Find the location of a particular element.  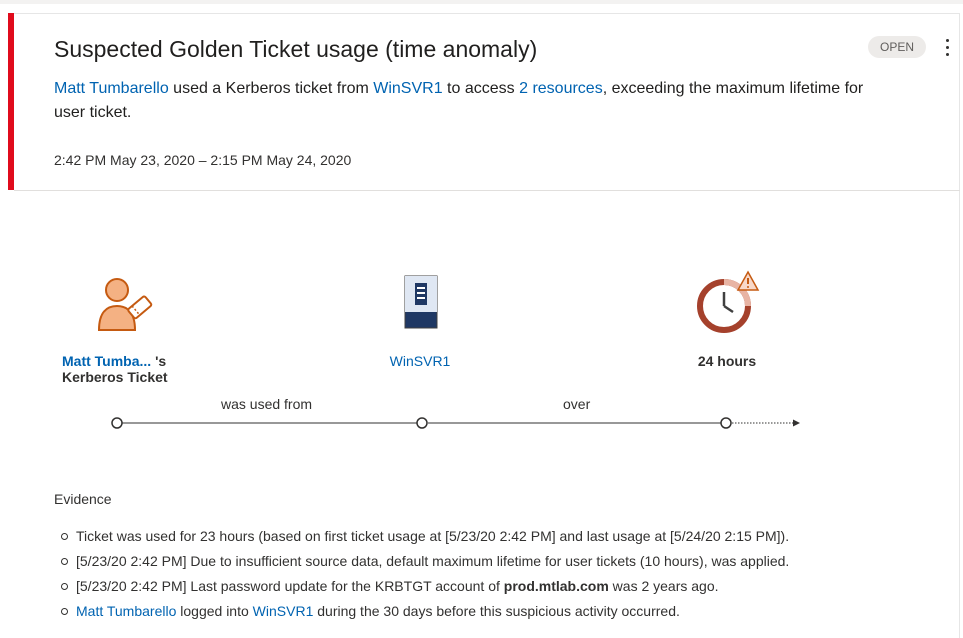

node-user-label: Matt Tumba... 's Kerberos Ticket is located at coordinates (122, 369).